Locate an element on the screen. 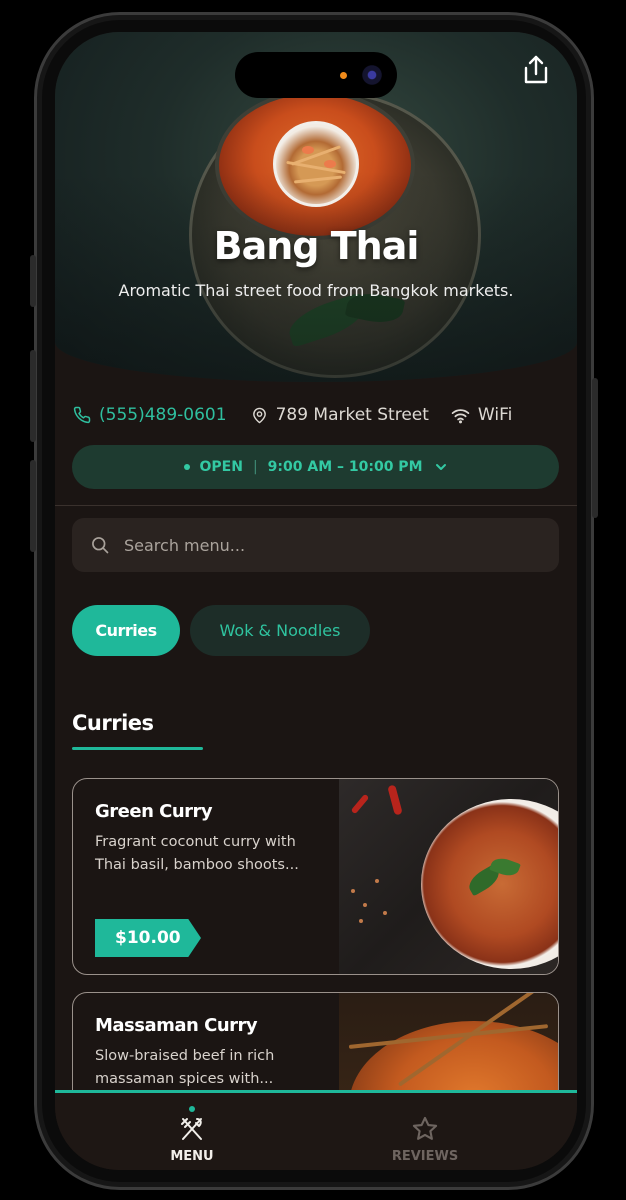  phone-icon is located at coordinates (82, 415).